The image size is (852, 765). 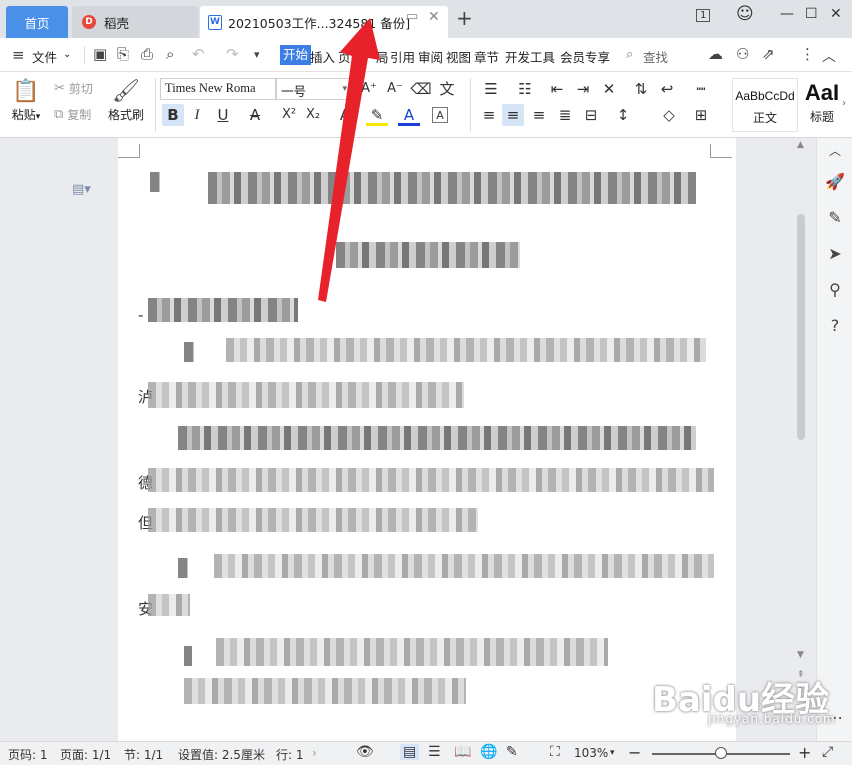 What do you see at coordinates (591, 753) in the screenshot?
I see `zoom-level: 103%` at bounding box center [591, 753].